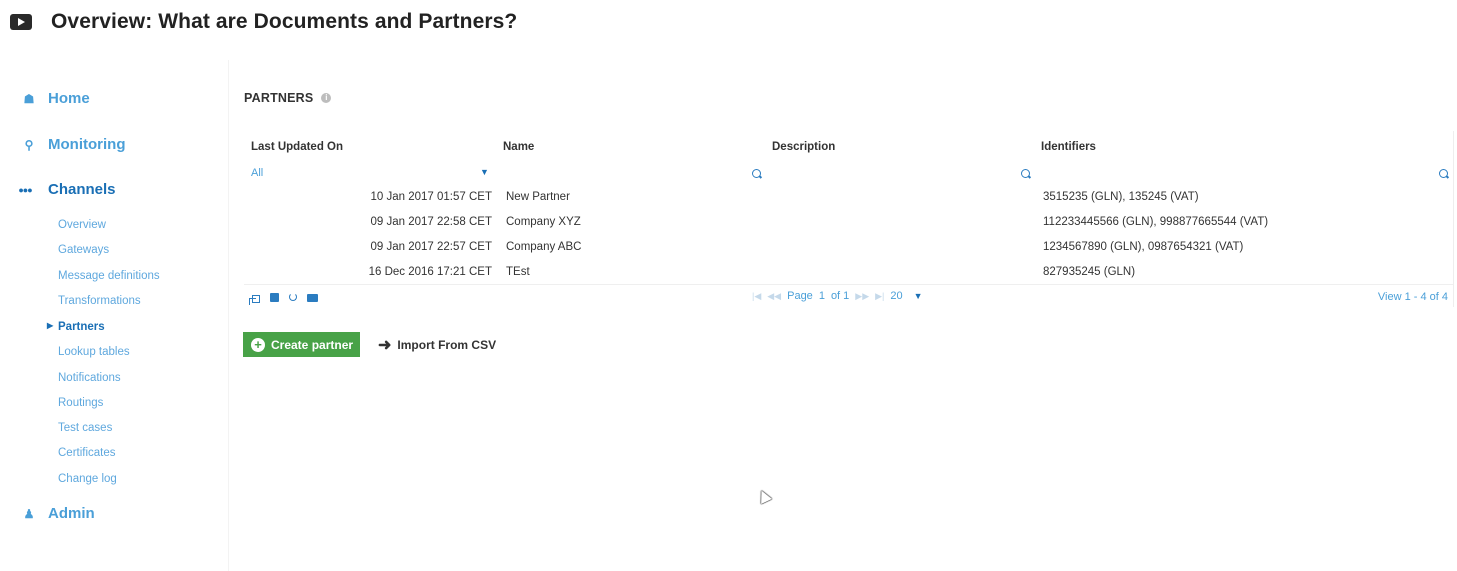 The image size is (1457, 571). I want to click on sidebar-sub-label: Partners, so click(81, 327).